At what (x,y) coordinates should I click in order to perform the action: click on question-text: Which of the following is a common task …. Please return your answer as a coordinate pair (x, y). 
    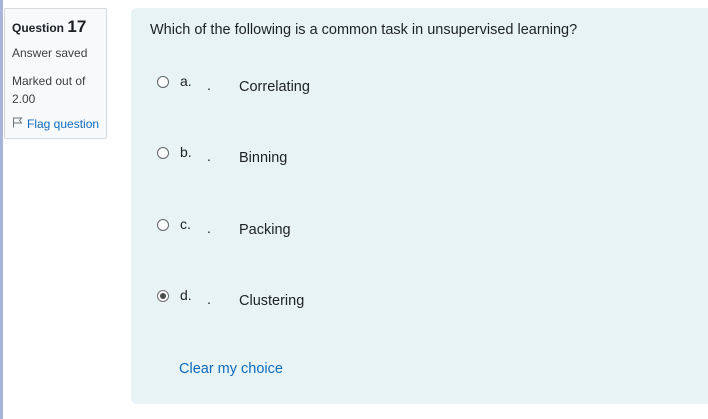
    Looking at the image, I should click on (364, 30).